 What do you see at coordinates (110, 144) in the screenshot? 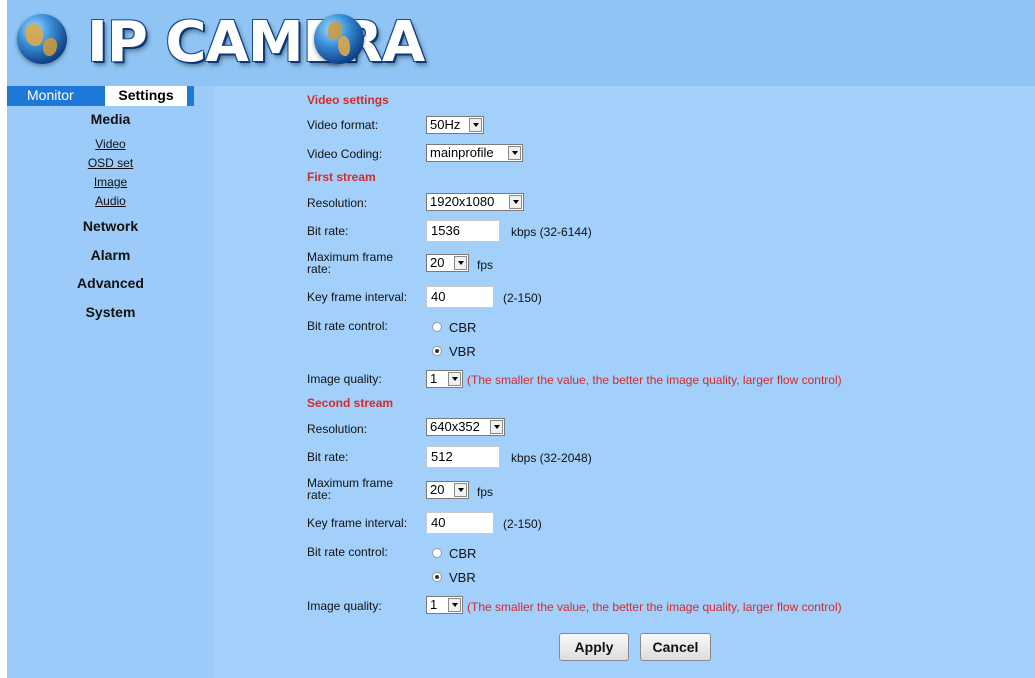
I see `menu-item-video: Video` at bounding box center [110, 144].